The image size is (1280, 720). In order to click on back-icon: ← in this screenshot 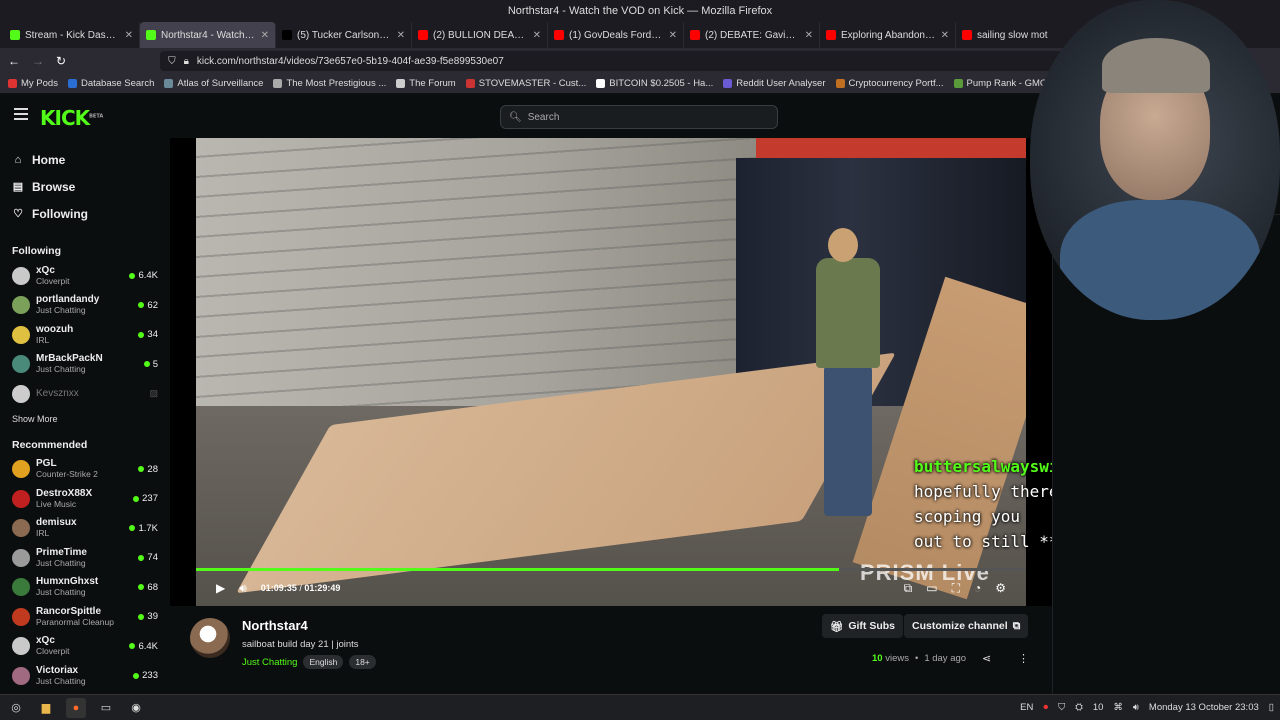, I will do `click(14, 61)`.